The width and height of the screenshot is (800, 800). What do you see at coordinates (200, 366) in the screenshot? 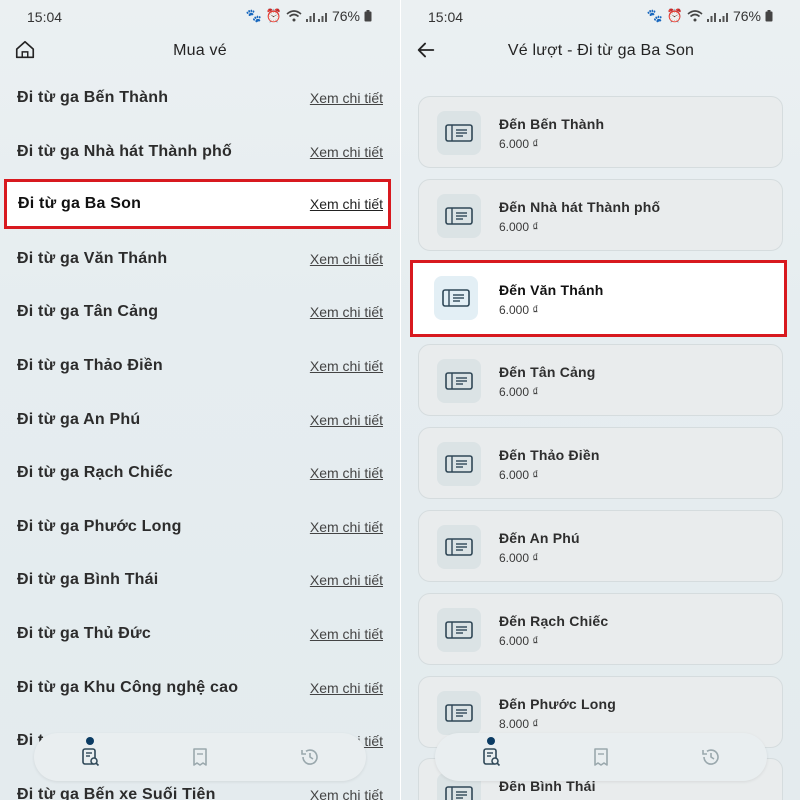
I see `station-row: Đi từ ga Thảo Điền Xem chi tiết` at bounding box center [200, 366].